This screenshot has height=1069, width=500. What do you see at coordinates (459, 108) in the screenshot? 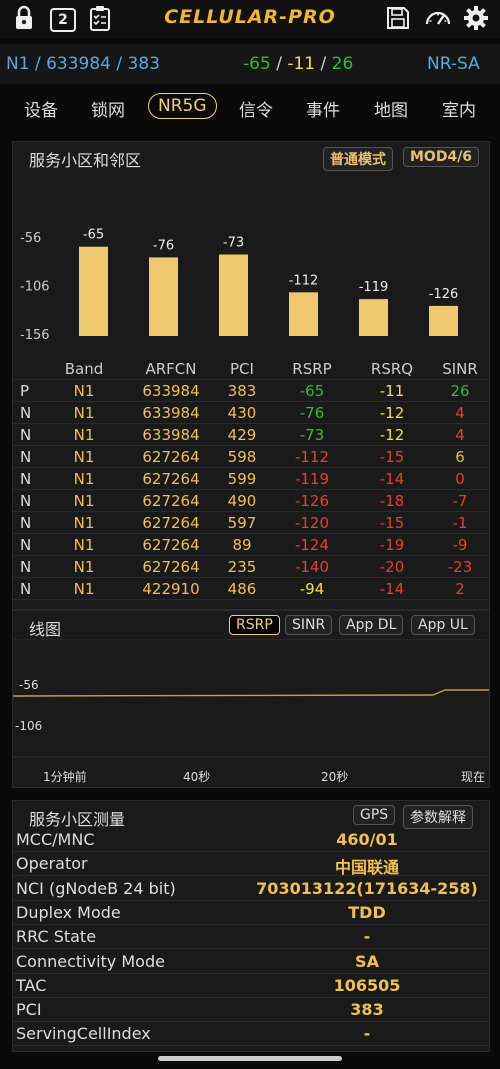
I see `tab-indoor: 室内` at bounding box center [459, 108].